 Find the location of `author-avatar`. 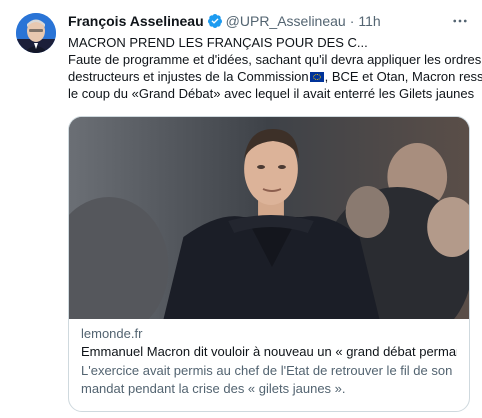

author-avatar is located at coordinates (36, 33).